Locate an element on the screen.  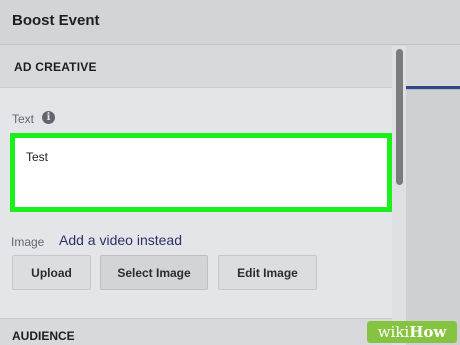
dialog-header: Boost Event is located at coordinates (230, 22).